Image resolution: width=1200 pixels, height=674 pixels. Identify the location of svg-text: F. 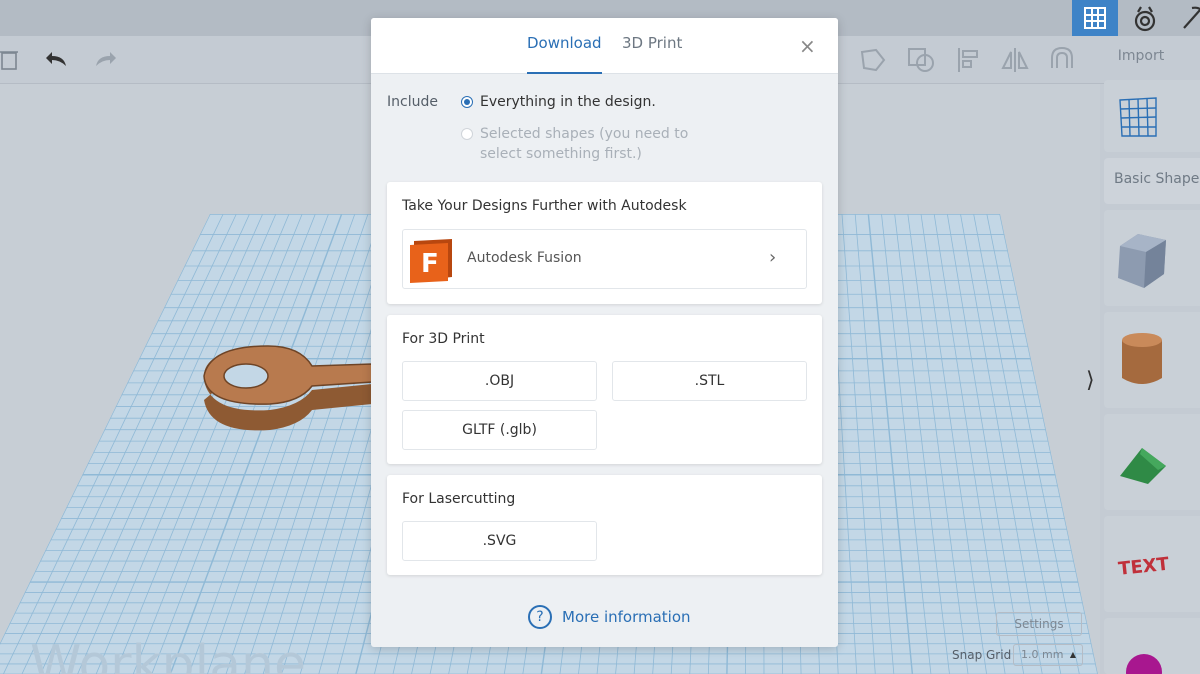
(430, 264).